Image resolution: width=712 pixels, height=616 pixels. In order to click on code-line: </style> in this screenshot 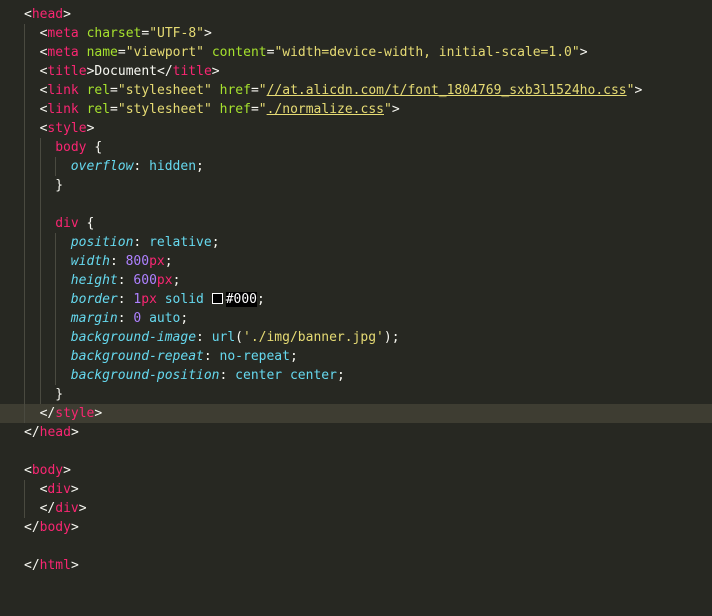, I will do `click(356, 413)`.